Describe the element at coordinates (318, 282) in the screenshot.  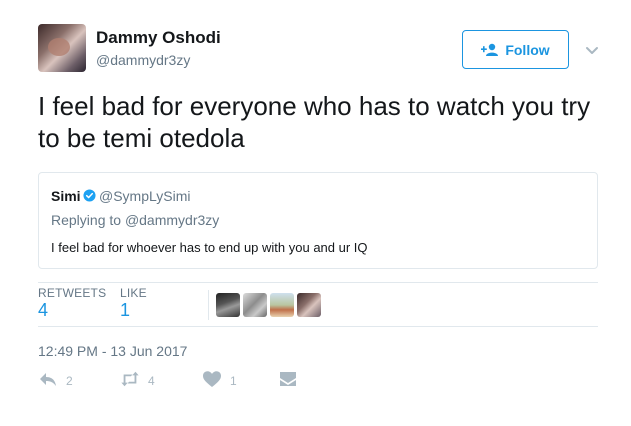
I see `stats-top-divider` at that location.